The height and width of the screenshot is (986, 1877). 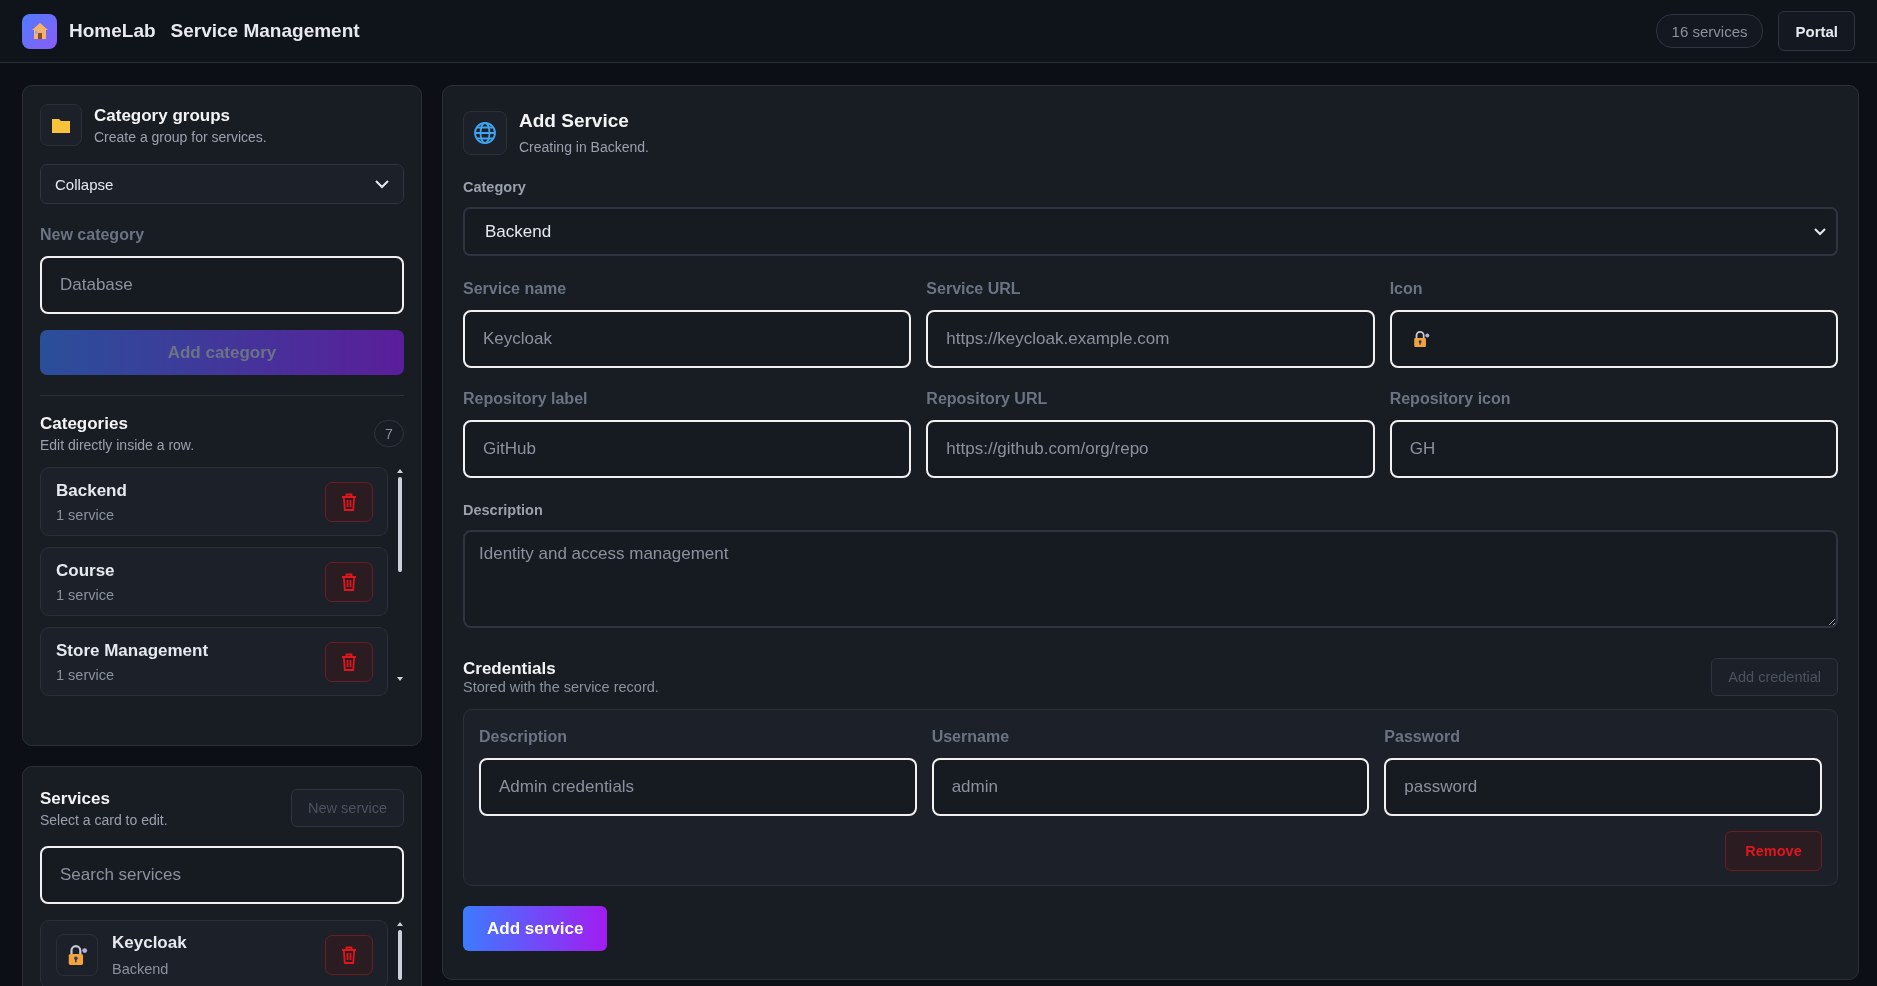 What do you see at coordinates (214, 661) in the screenshot?
I see `category-card: Store Management 1 service` at bounding box center [214, 661].